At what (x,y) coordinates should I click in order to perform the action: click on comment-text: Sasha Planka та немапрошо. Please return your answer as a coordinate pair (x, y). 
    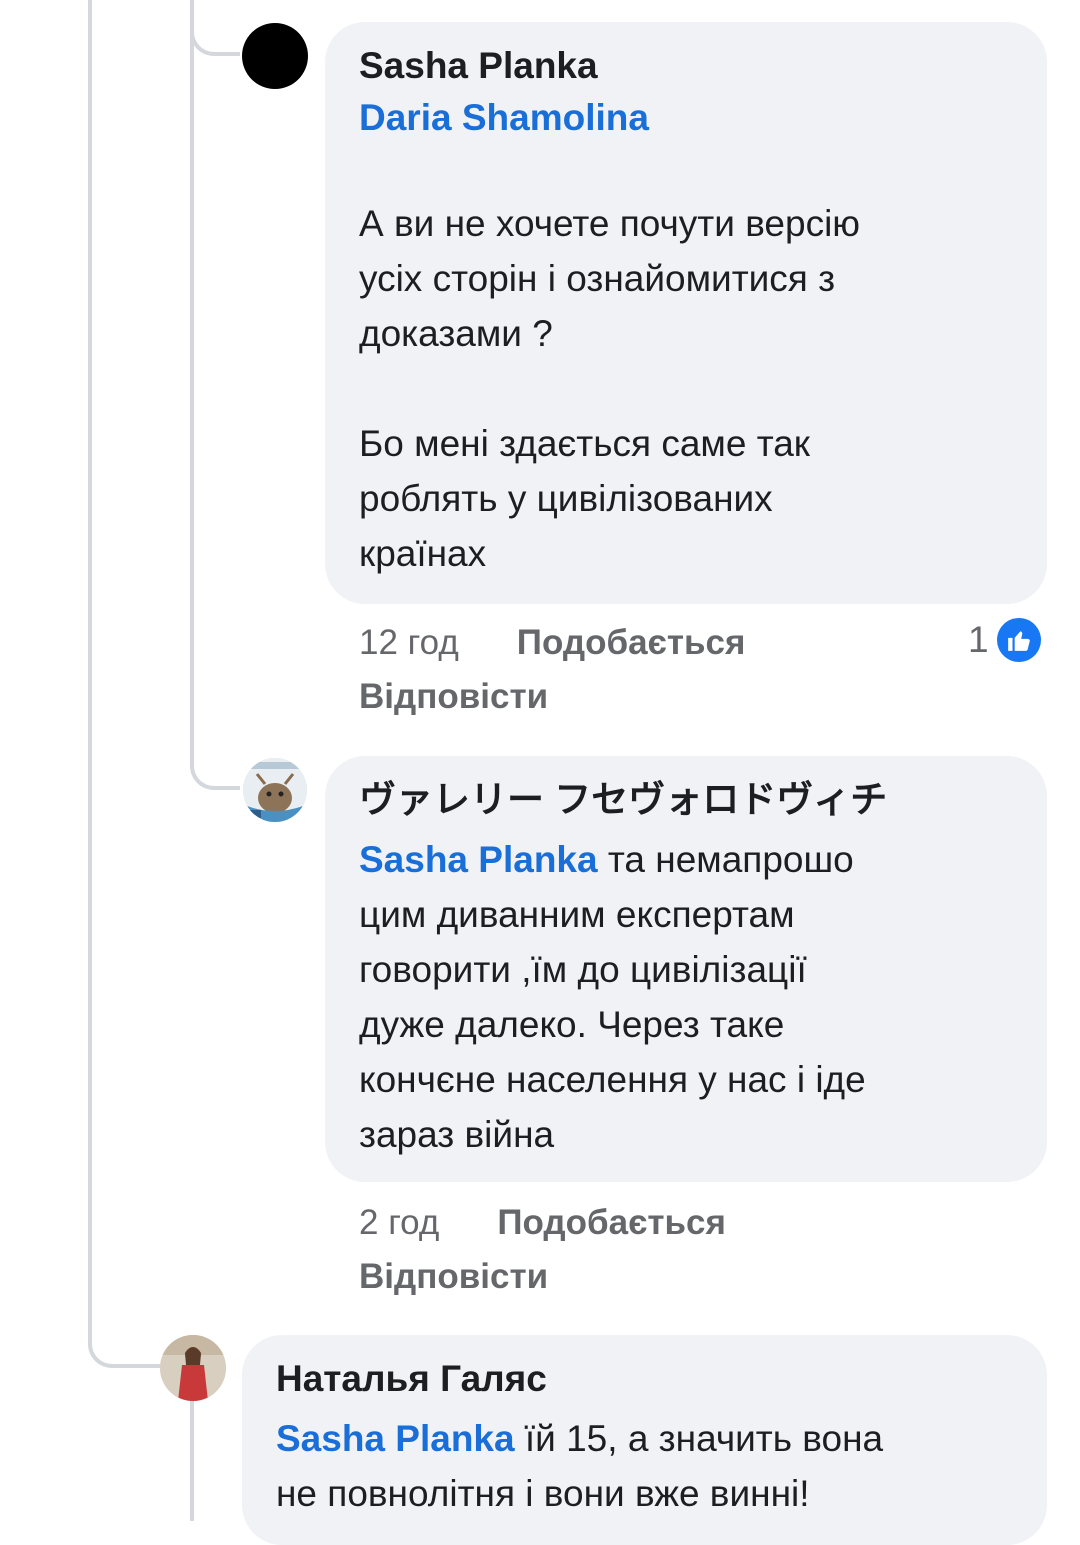
    Looking at the image, I should click on (687, 859).